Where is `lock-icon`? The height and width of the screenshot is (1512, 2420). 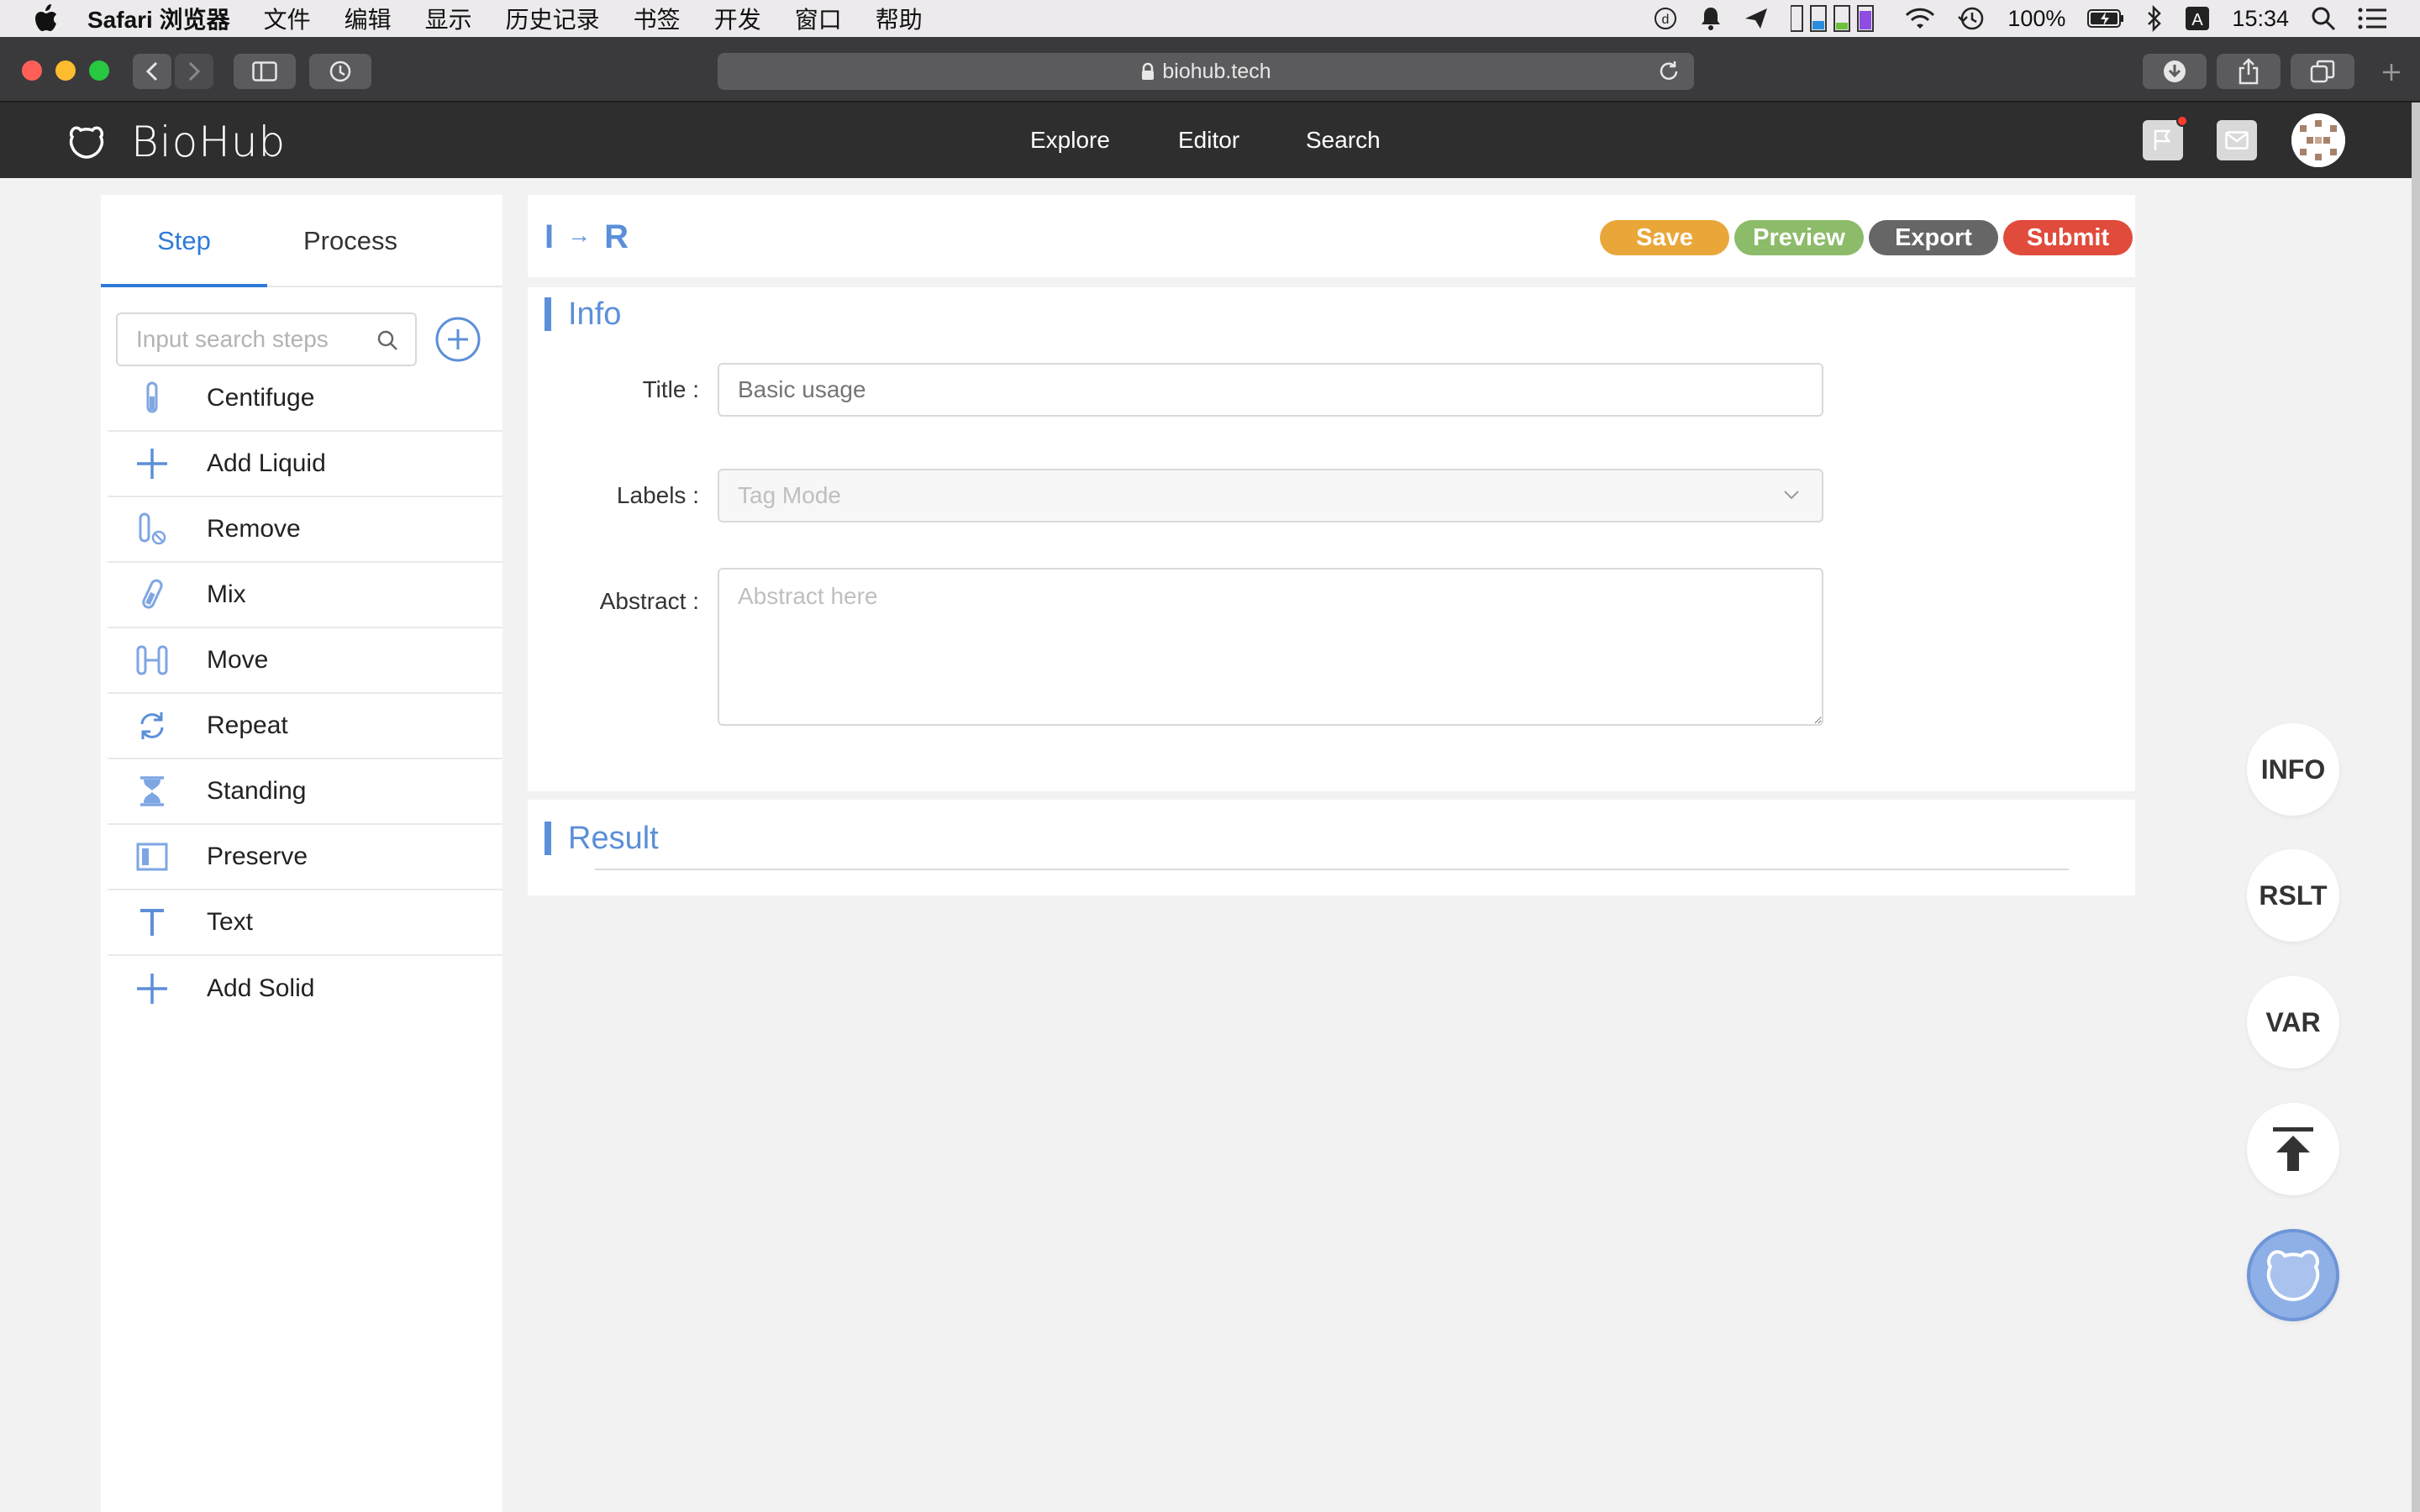
lock-icon is located at coordinates (1148, 71).